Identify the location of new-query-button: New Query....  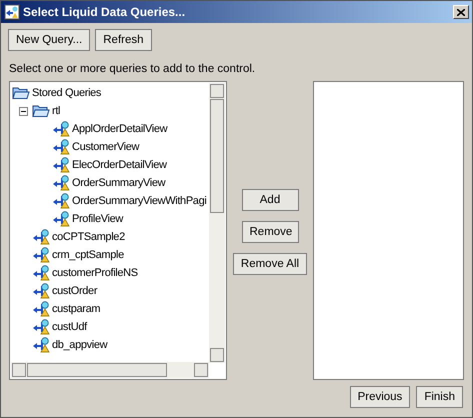
(49, 40).